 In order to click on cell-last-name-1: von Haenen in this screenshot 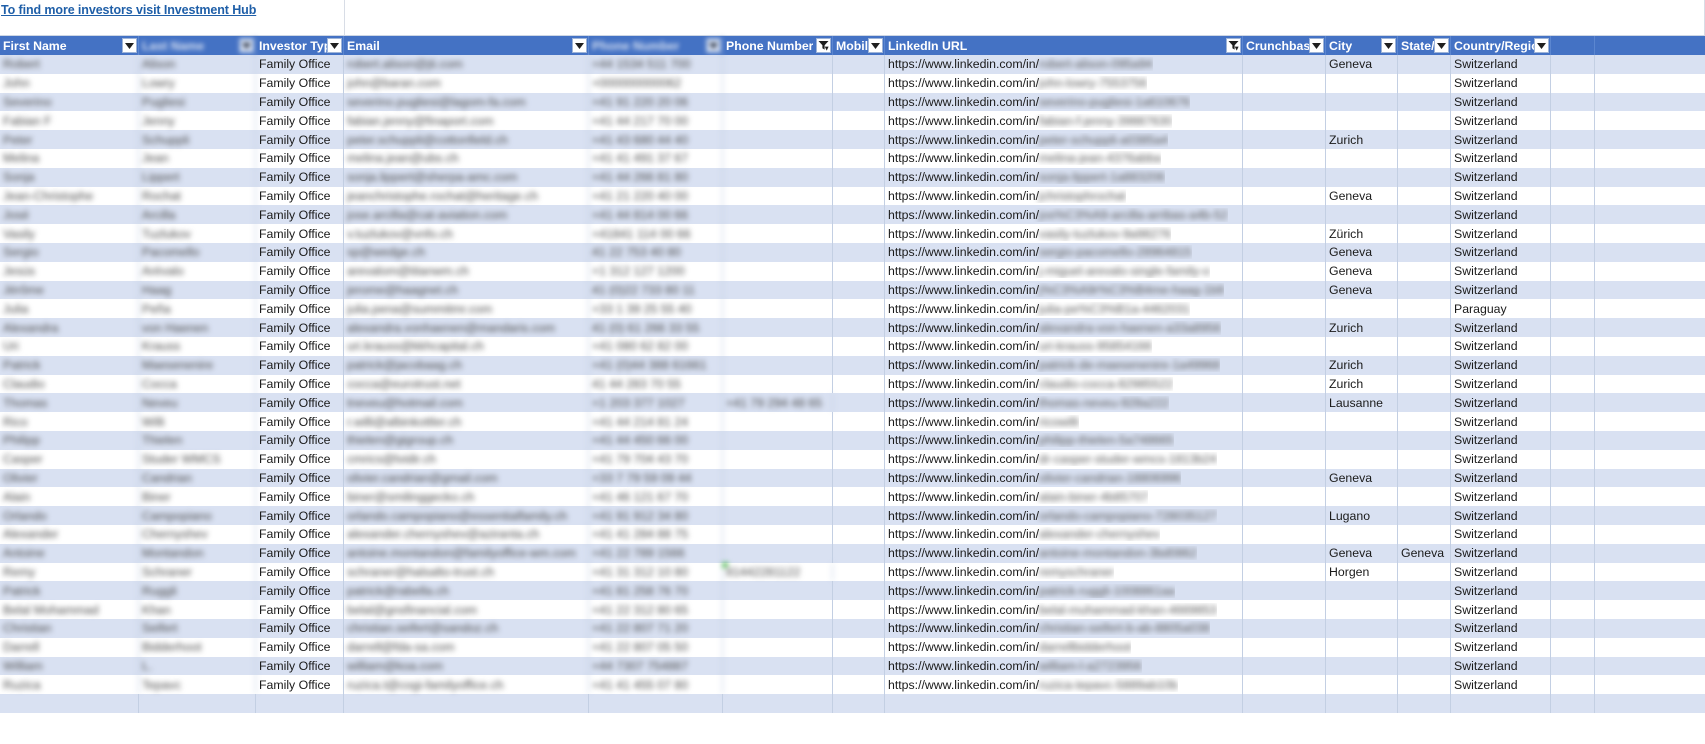, I will do `click(197, 327)`.